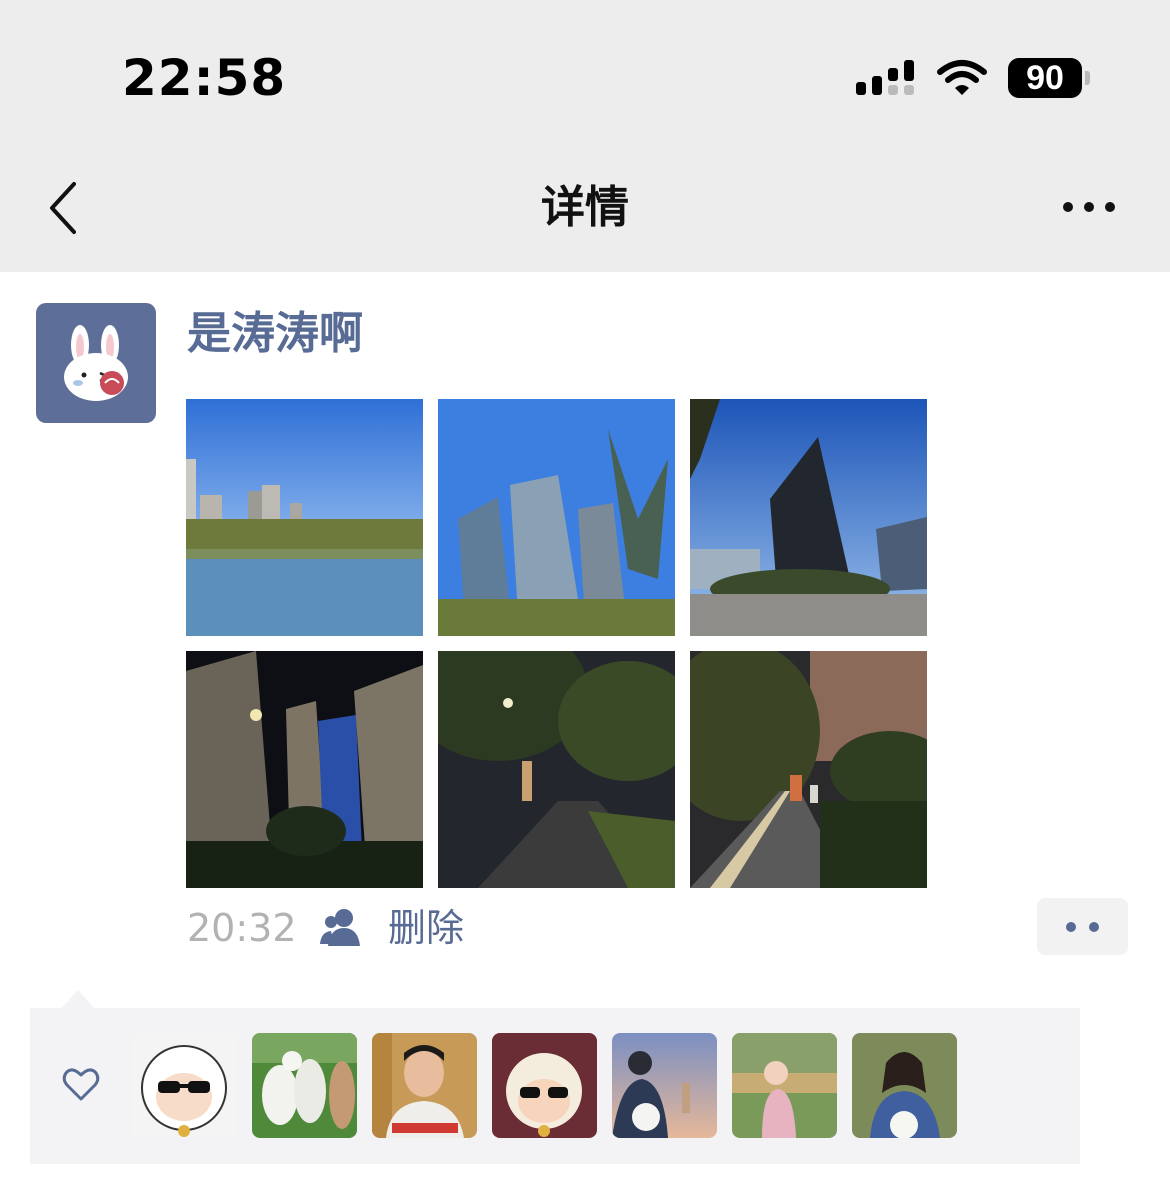 This screenshot has width=1170, height=1182. I want to click on page-title: 详情, so click(585, 207).